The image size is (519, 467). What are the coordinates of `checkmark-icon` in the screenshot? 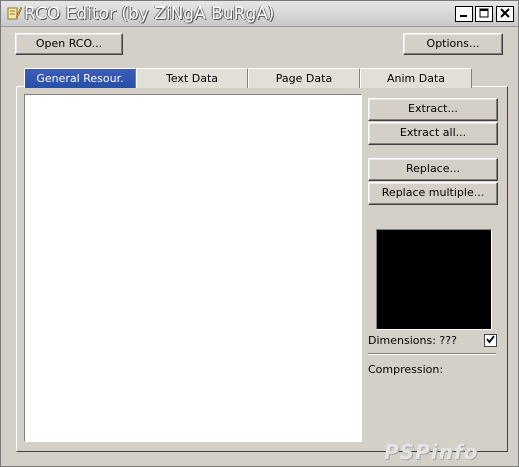 It's located at (490, 340).